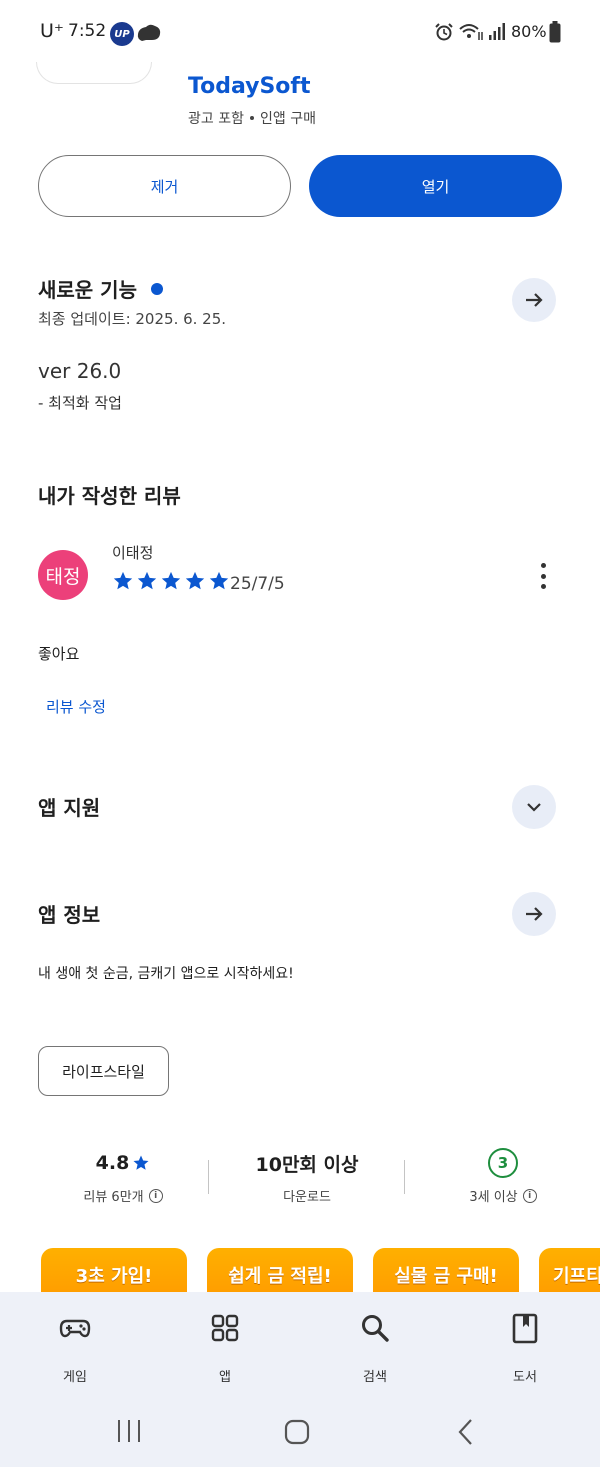 This screenshot has width=600, height=1467. Describe the element at coordinates (80, 403) in the screenshot. I see `release-notes: - 최적화 작업` at that location.